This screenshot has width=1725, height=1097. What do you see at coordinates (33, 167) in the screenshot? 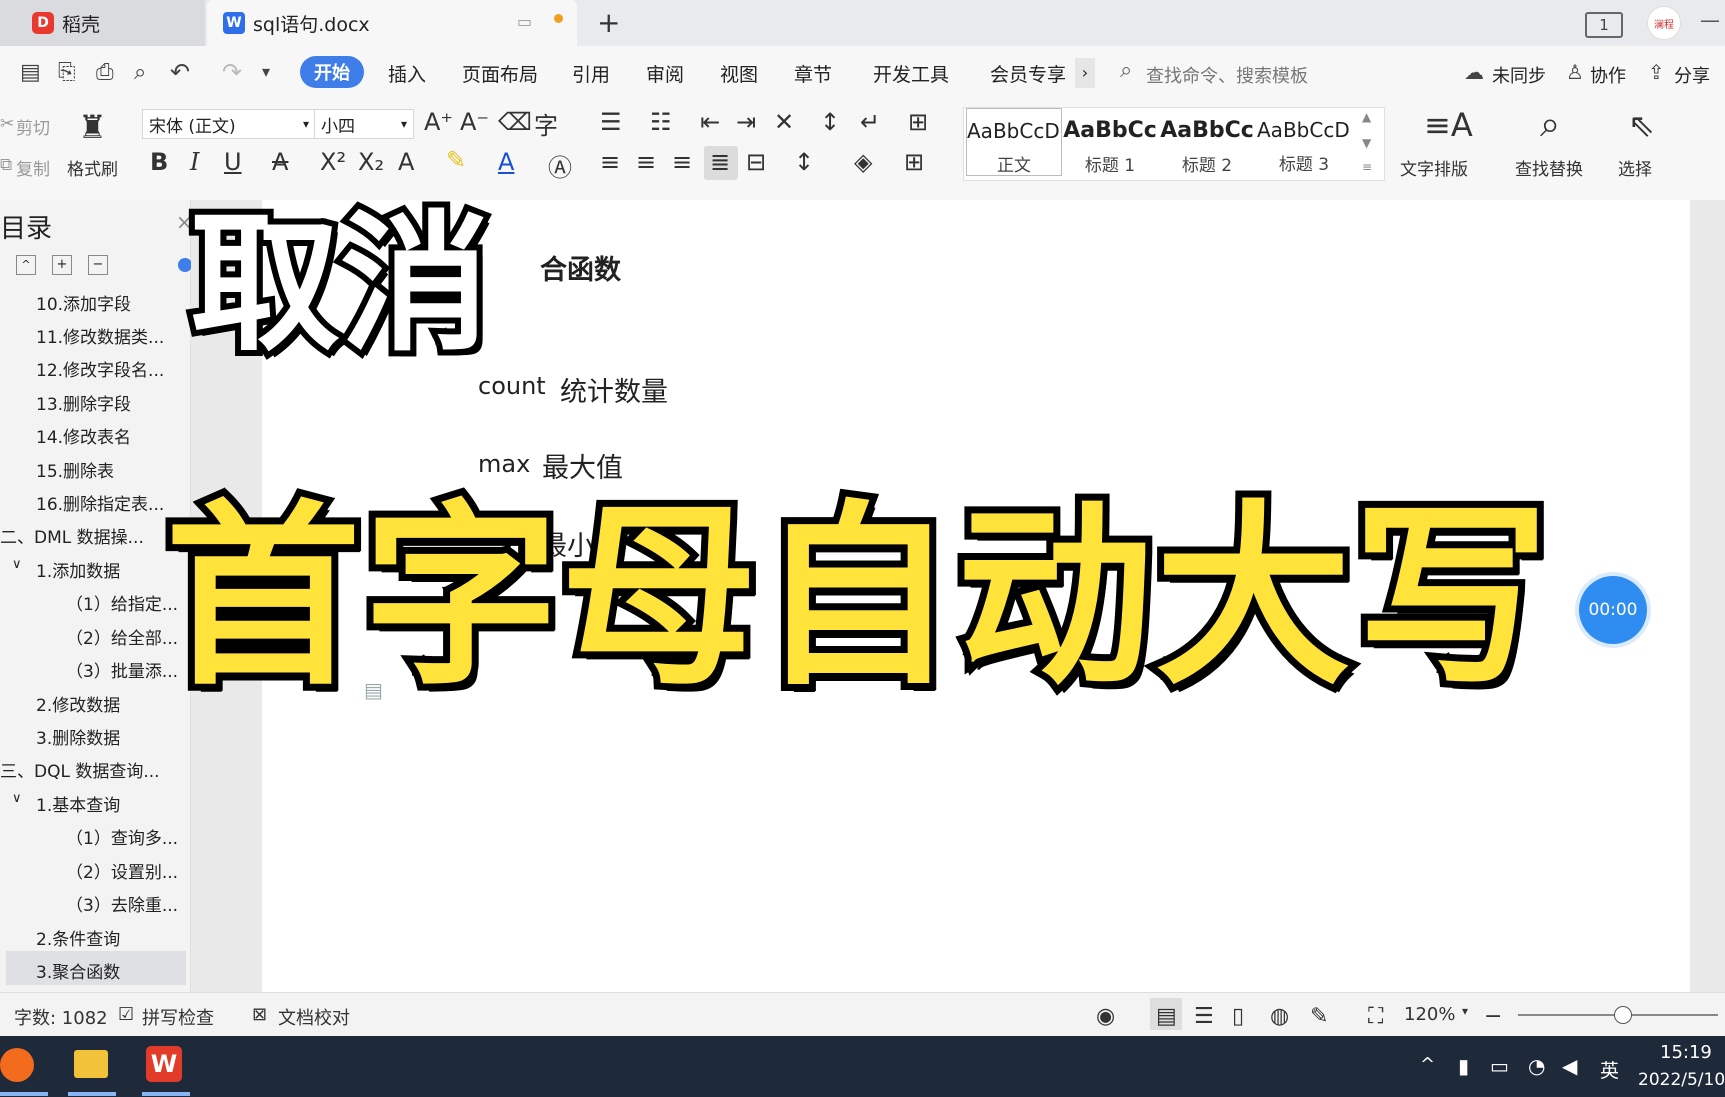
I see `copy-button: 复制` at bounding box center [33, 167].